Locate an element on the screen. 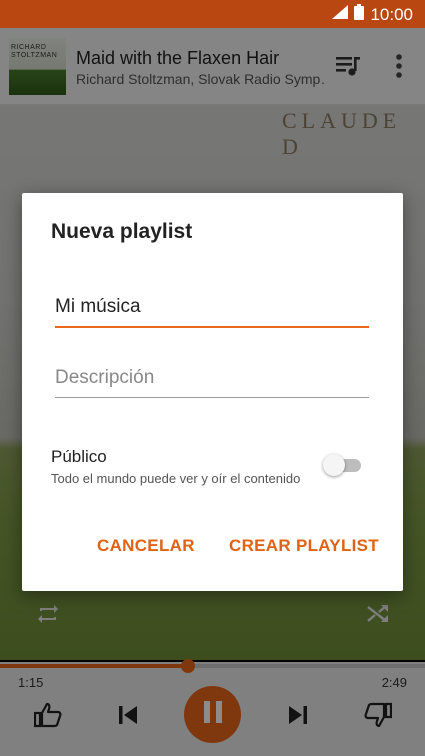  description-field-underline is located at coordinates (212, 397).